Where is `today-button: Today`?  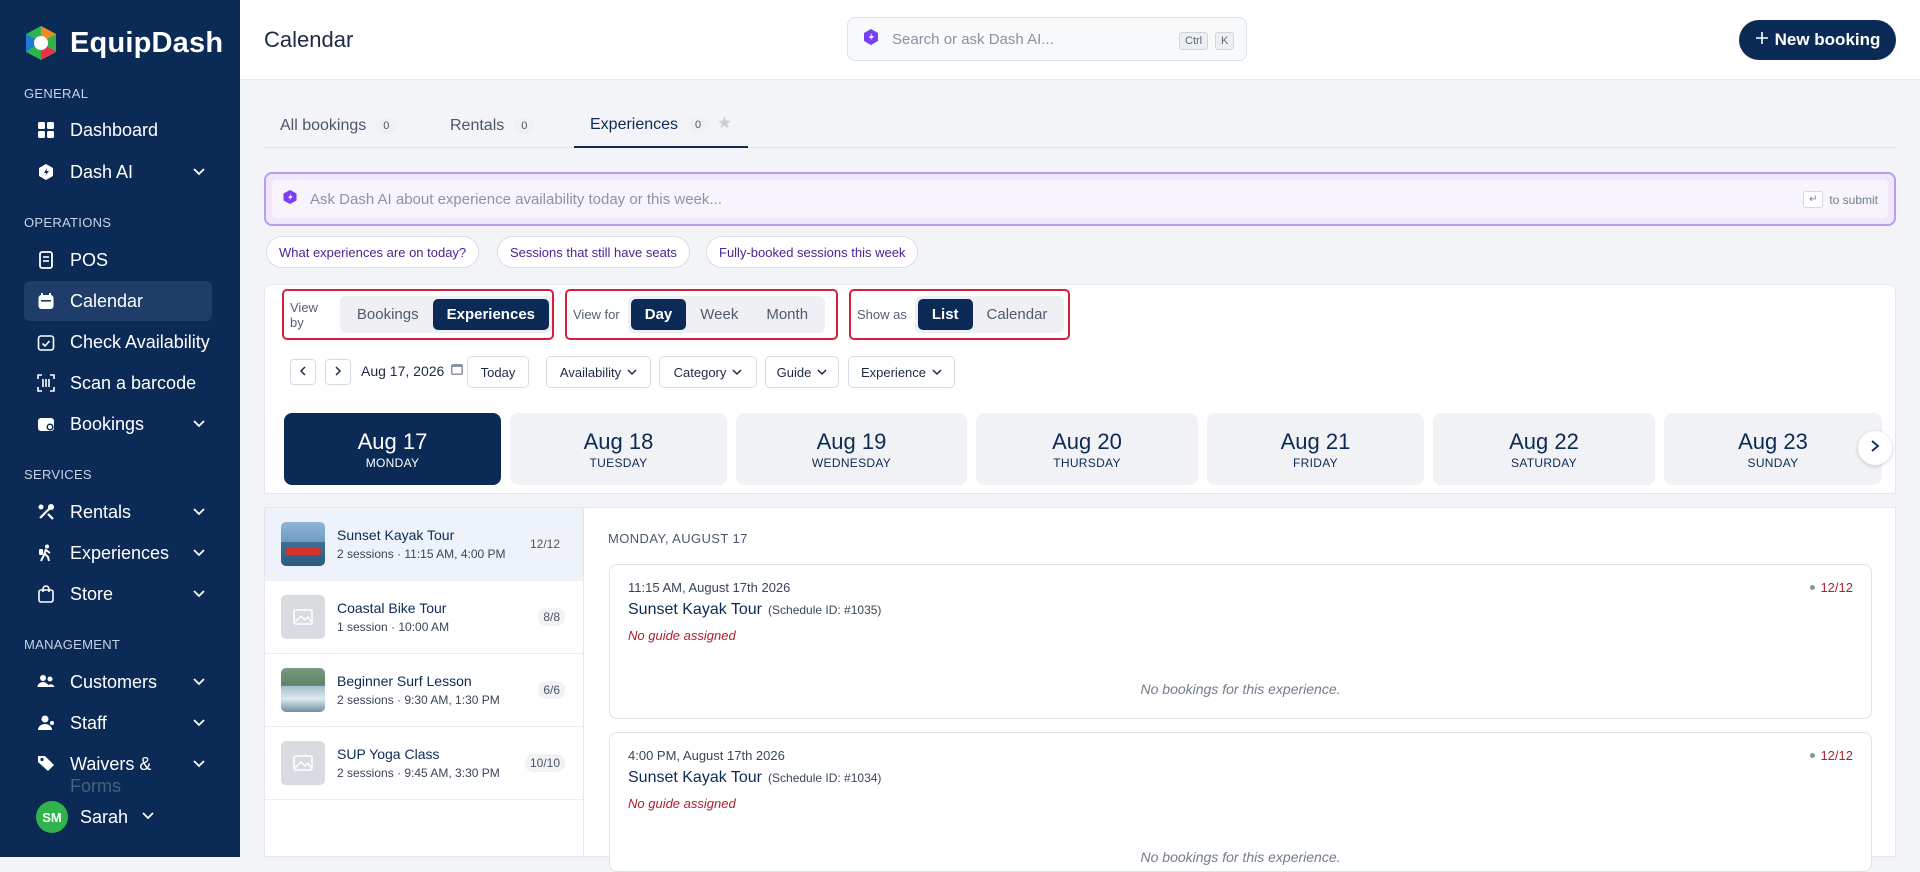 today-button: Today is located at coordinates (498, 372).